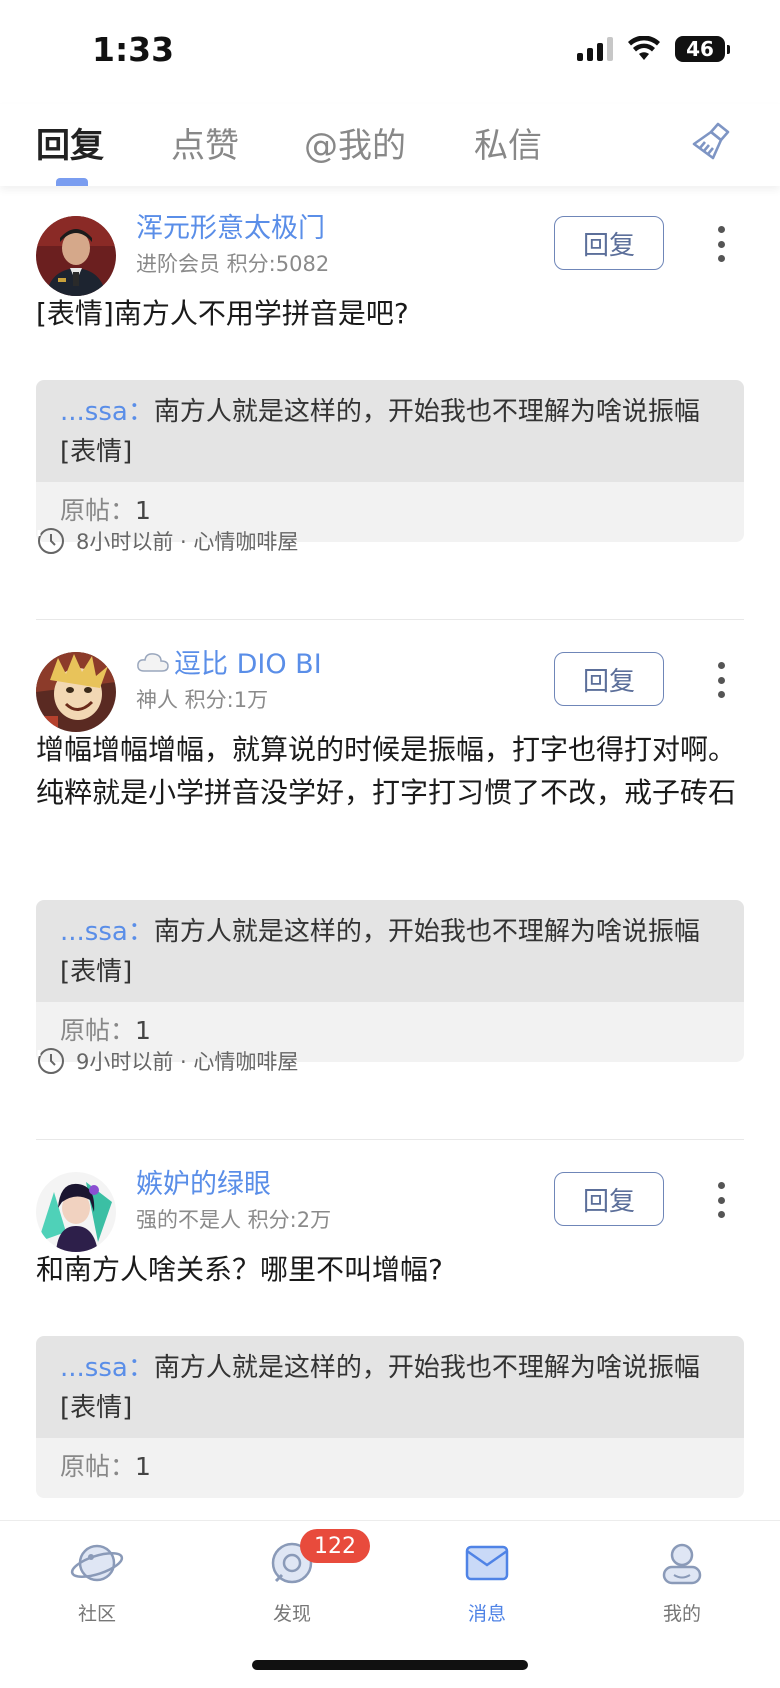 Image resolution: width=780 pixels, height=1688 pixels. I want to click on cloud-icon, so click(153, 662).